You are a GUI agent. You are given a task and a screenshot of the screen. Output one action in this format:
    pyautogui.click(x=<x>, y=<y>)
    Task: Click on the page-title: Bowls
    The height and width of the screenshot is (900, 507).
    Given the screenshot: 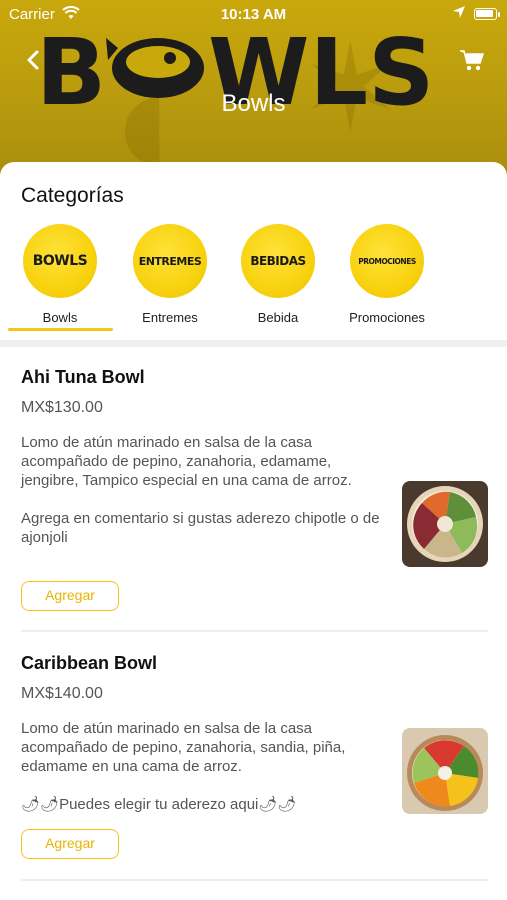 What is the action you would take?
    pyautogui.click(x=253, y=103)
    